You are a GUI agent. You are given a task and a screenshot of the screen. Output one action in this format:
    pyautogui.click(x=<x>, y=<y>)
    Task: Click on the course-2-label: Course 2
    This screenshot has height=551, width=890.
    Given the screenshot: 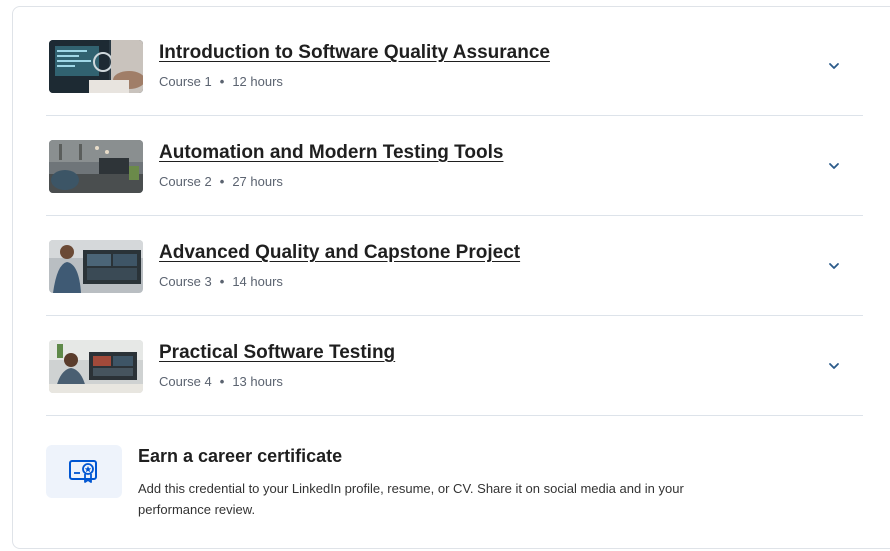 What is the action you would take?
    pyautogui.click(x=185, y=181)
    